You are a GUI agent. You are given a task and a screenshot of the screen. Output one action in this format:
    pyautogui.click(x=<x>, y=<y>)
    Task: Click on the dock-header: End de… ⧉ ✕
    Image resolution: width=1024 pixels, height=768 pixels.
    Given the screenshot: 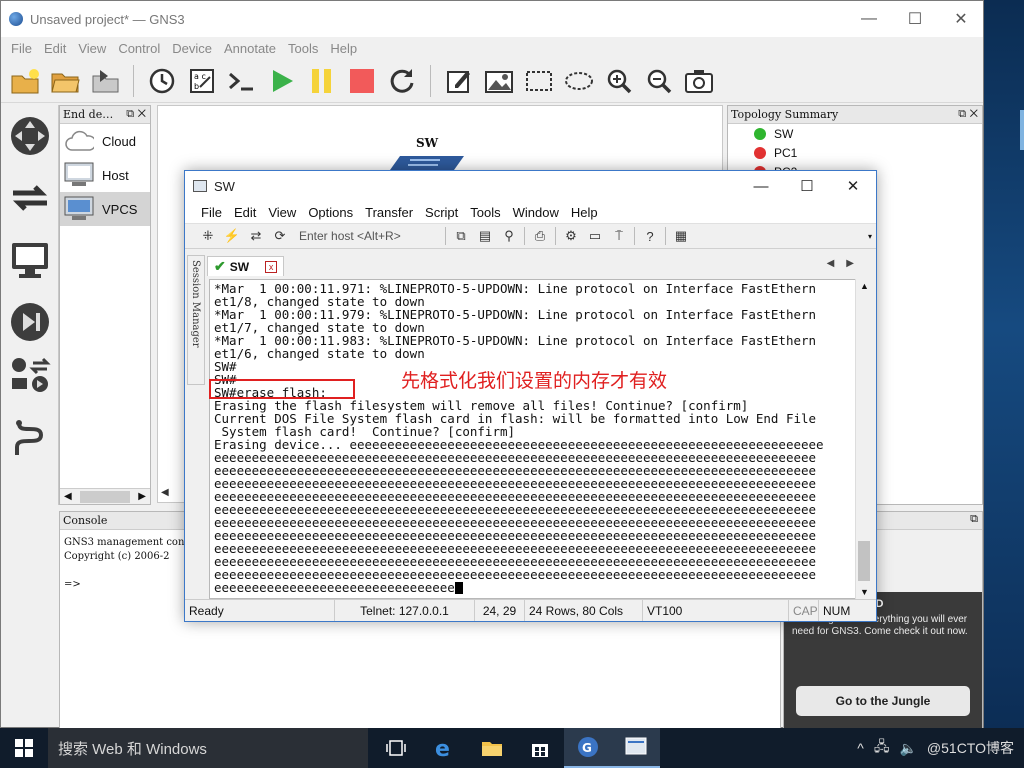 What is the action you would take?
    pyautogui.click(x=105, y=115)
    